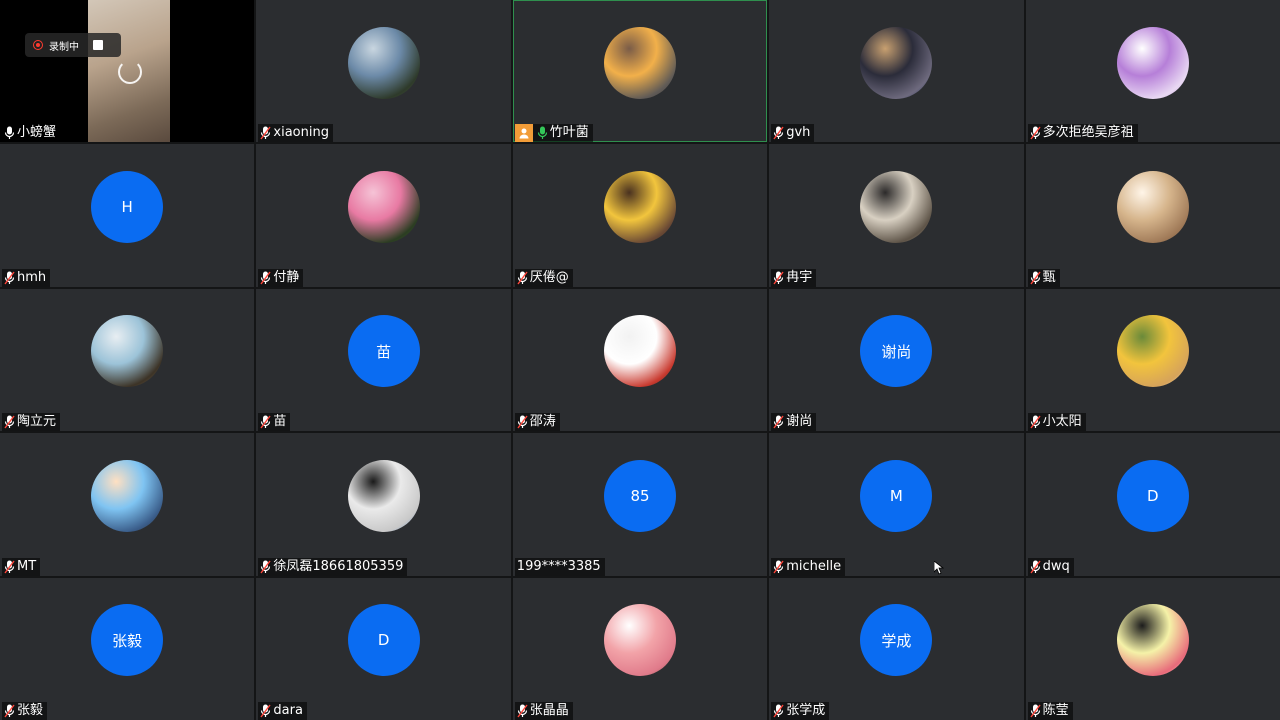 The image size is (1280, 720). Describe the element at coordinates (383, 495) in the screenshot. I see `office-photo` at that location.